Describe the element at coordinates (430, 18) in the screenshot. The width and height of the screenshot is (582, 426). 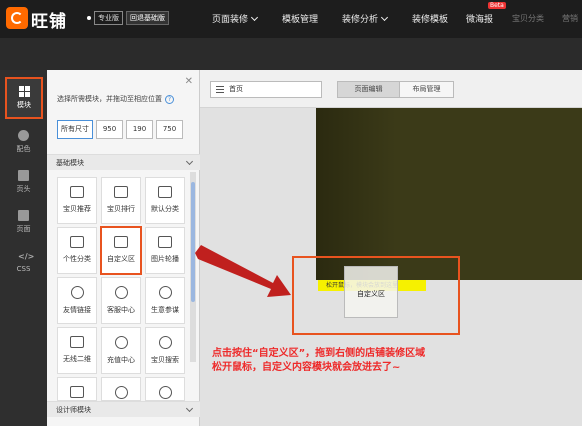
I see `nav-decoration-template: 装修模板` at that location.